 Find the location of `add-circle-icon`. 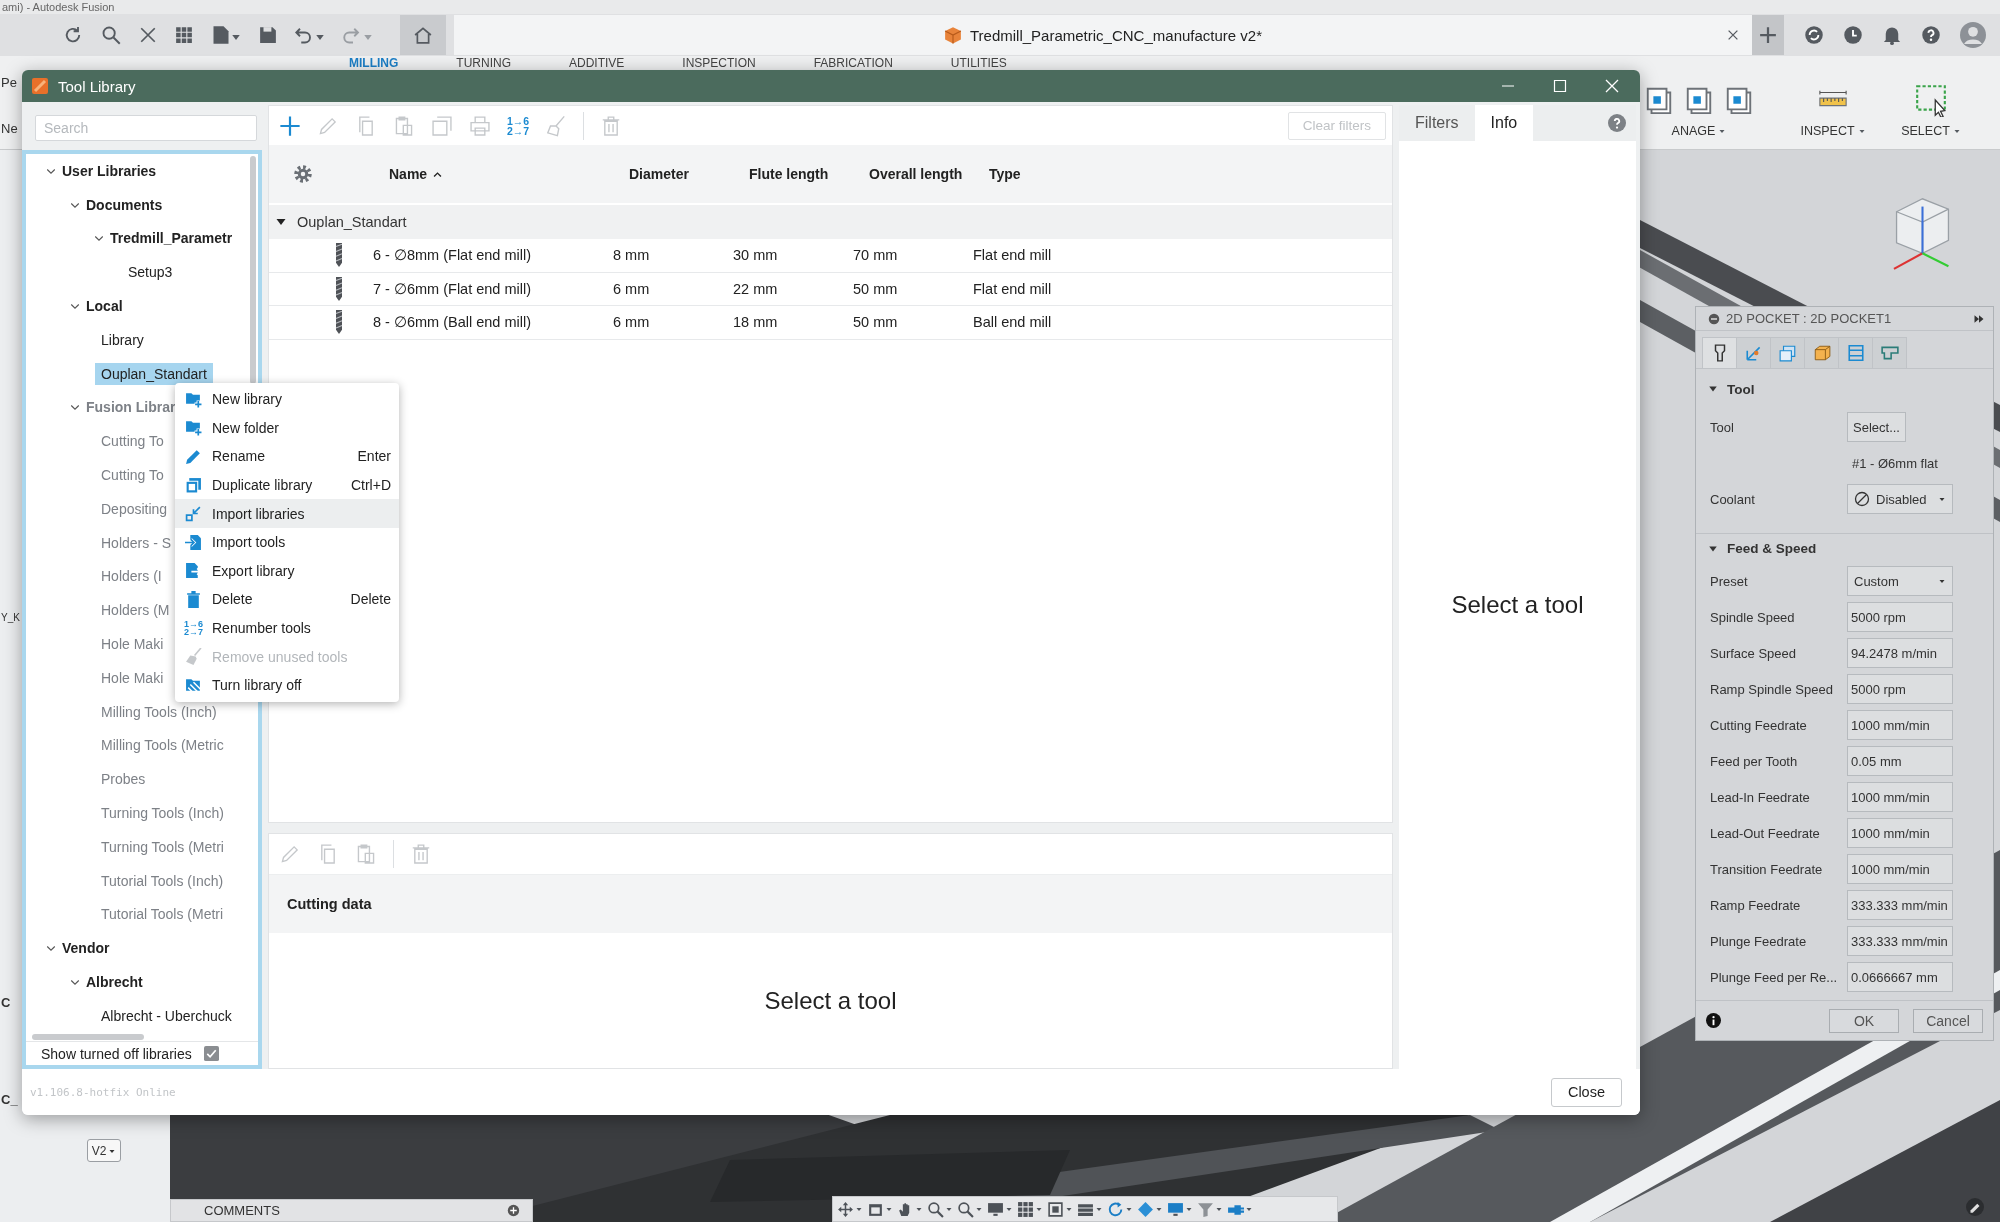

add-circle-icon is located at coordinates (513, 1210).